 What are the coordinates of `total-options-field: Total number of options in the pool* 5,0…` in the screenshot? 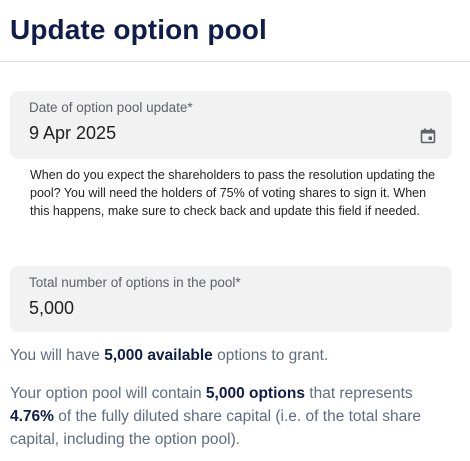 It's located at (231, 299).